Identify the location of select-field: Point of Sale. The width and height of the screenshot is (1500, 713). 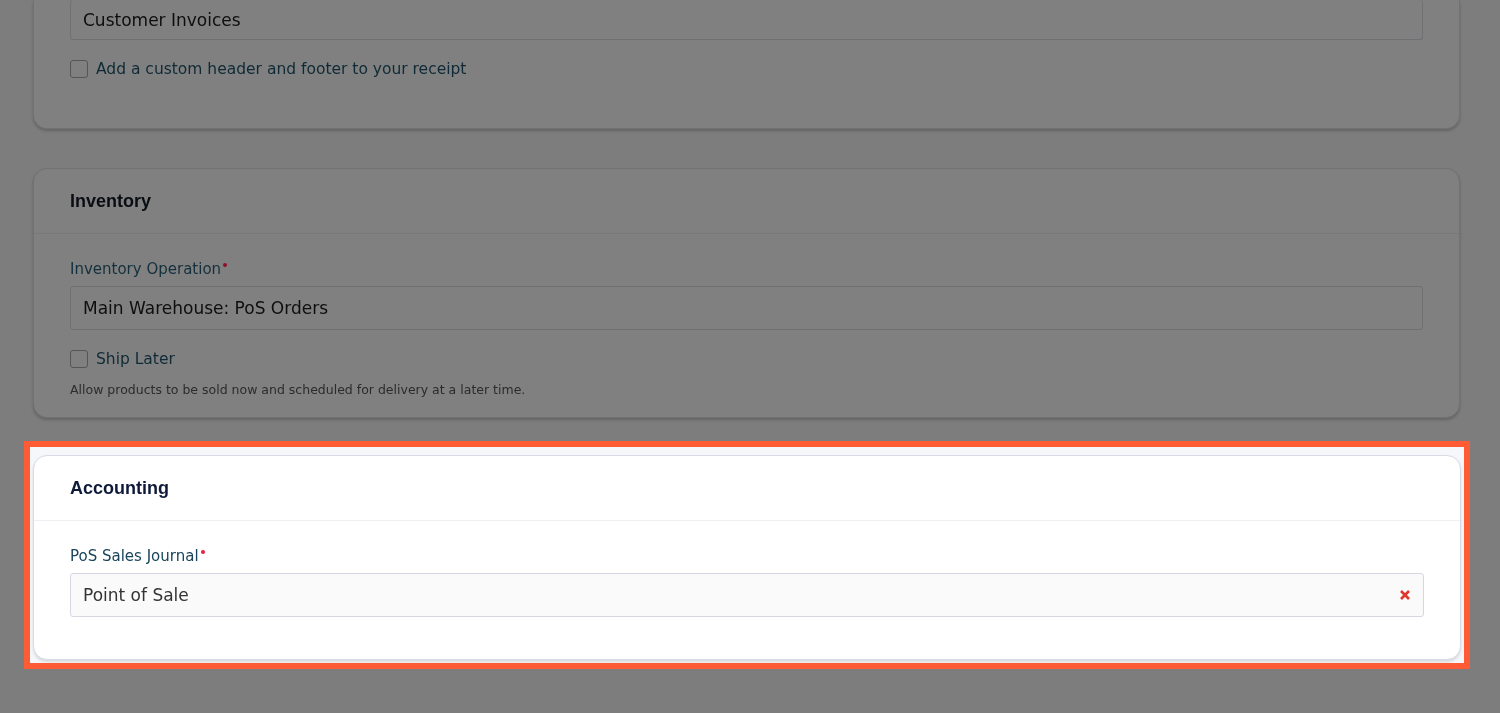
(747, 595).